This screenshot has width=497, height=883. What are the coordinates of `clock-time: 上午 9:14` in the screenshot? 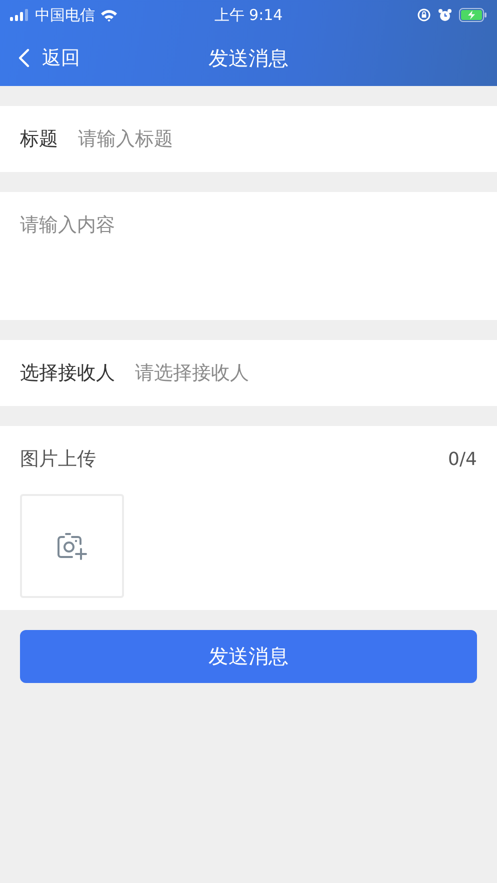 It's located at (248, 15).